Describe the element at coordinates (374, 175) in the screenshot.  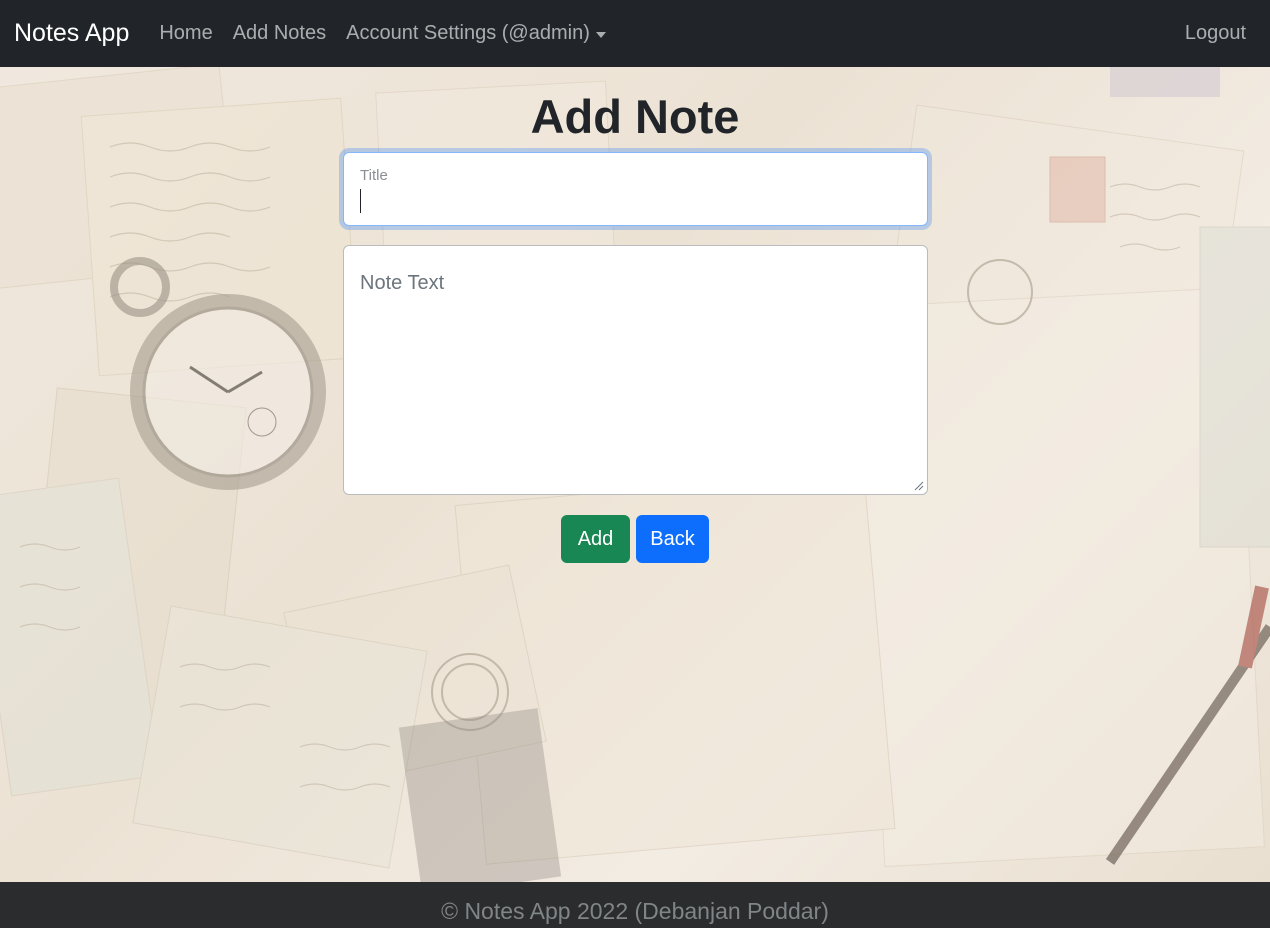
I see `title-floating-label: Title` at that location.